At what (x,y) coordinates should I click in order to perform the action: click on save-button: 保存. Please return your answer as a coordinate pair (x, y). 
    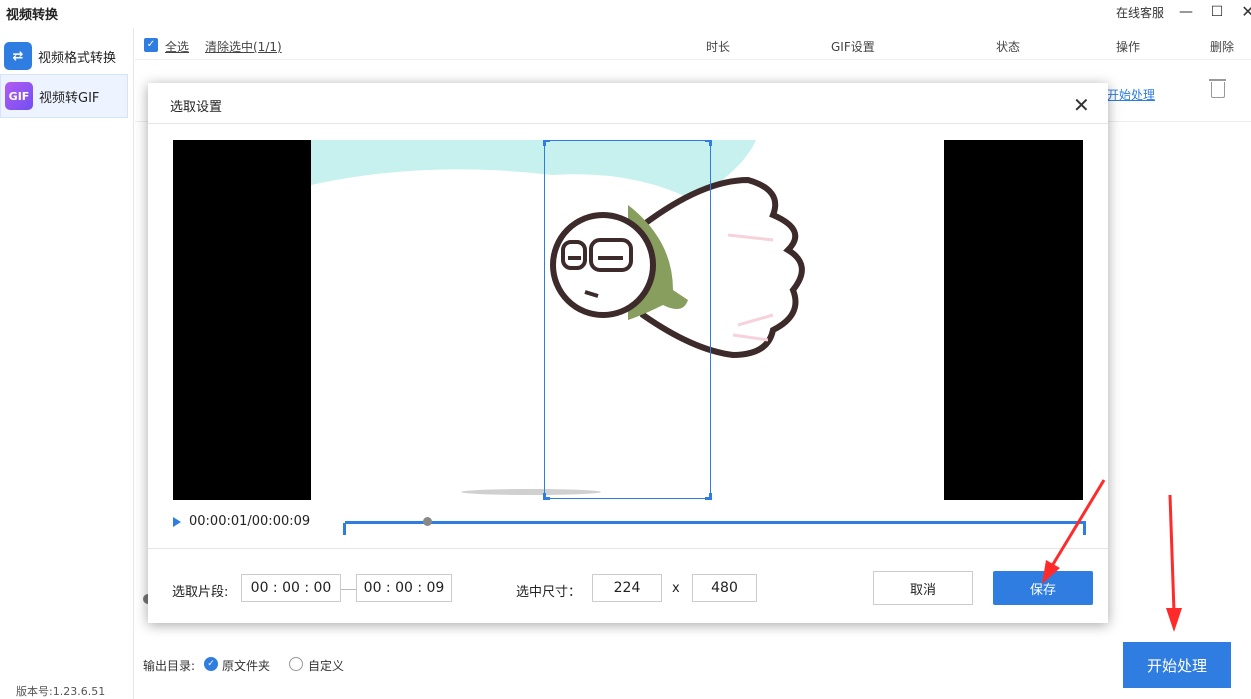
    Looking at the image, I should click on (1043, 588).